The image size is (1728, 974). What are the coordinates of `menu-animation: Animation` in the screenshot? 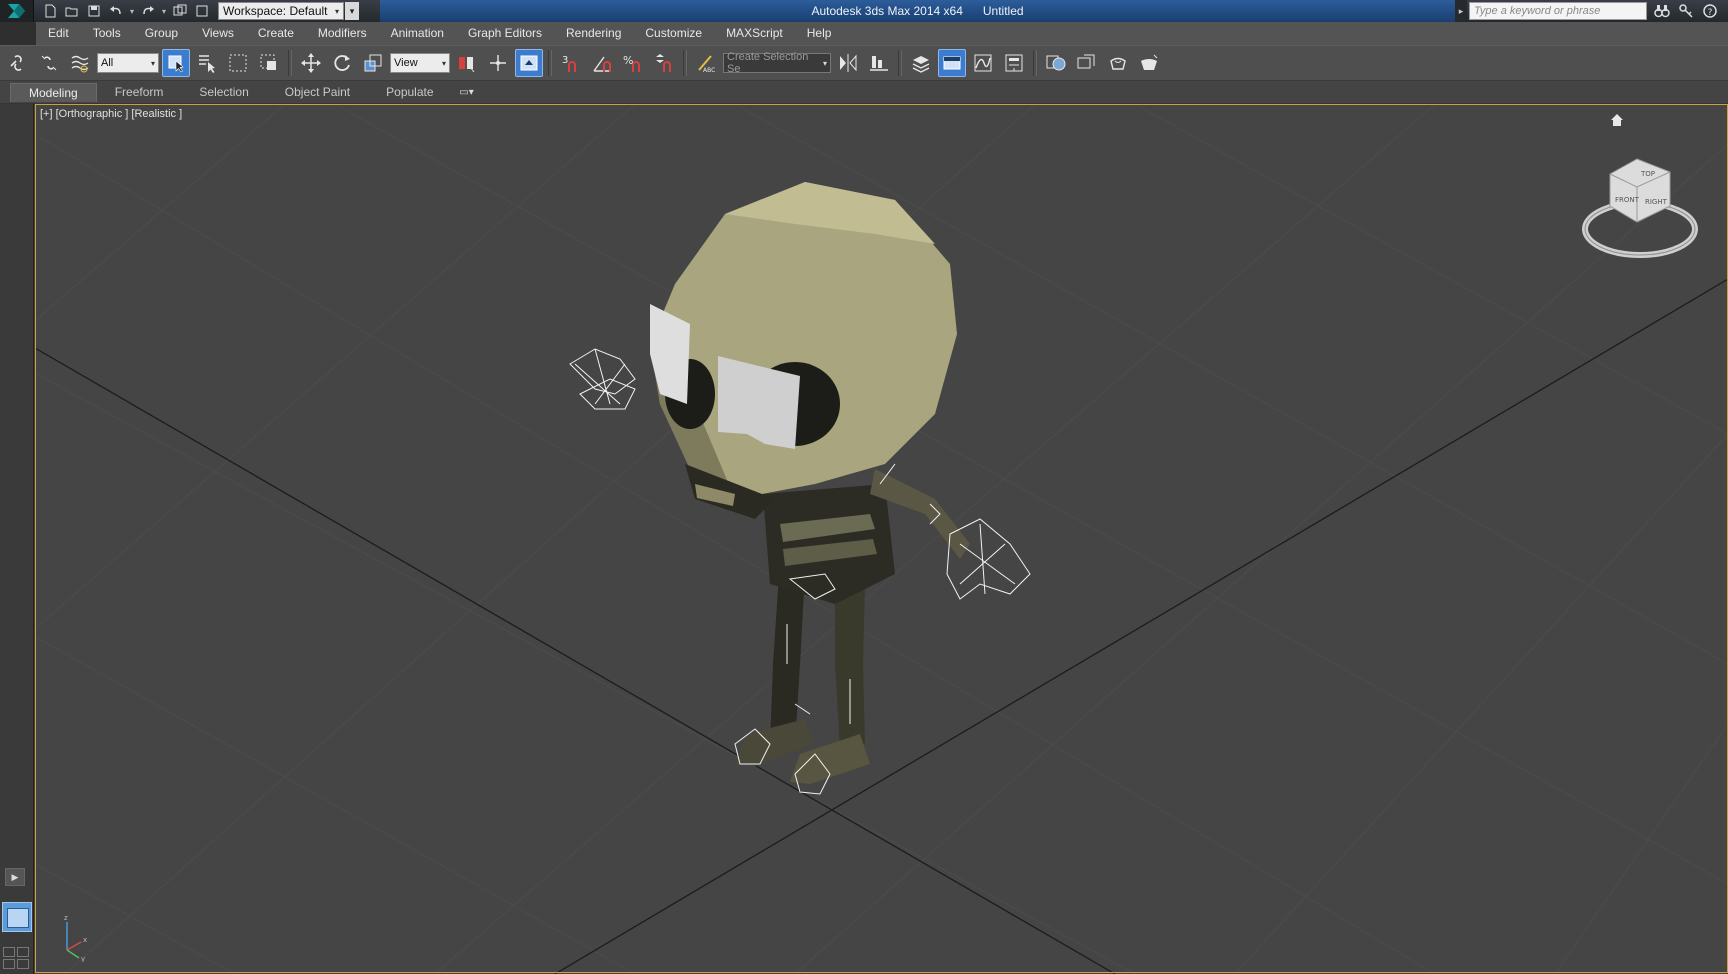 It's located at (417, 33).